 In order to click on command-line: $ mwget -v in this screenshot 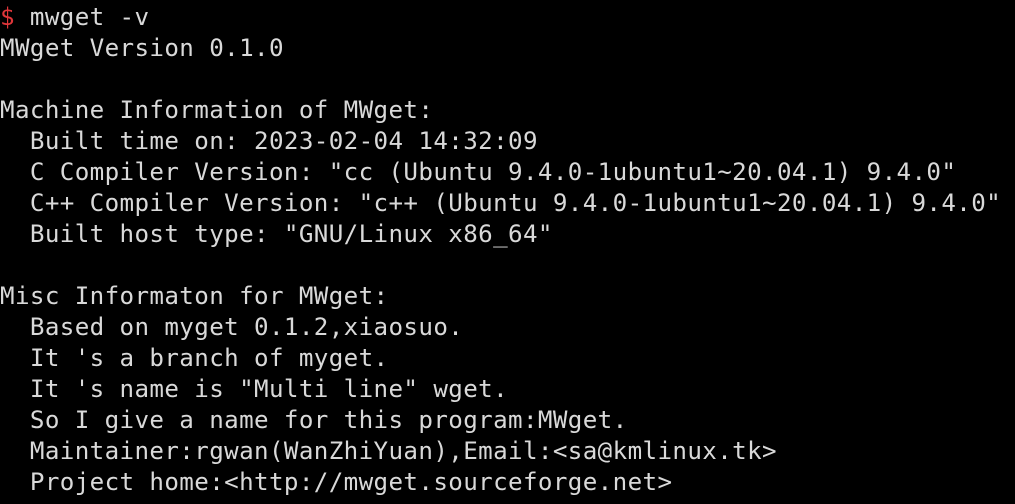, I will do `click(507, 17)`.